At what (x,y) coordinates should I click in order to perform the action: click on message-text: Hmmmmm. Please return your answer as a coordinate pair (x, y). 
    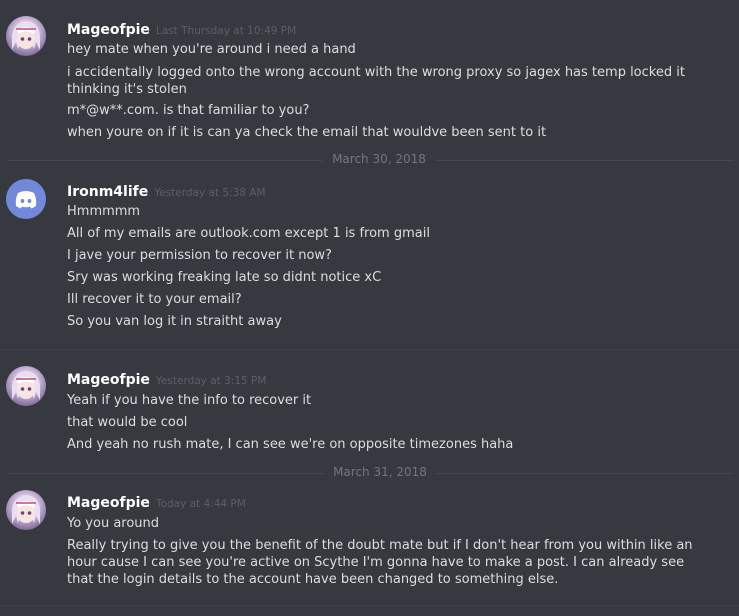
    Looking at the image, I should click on (104, 211).